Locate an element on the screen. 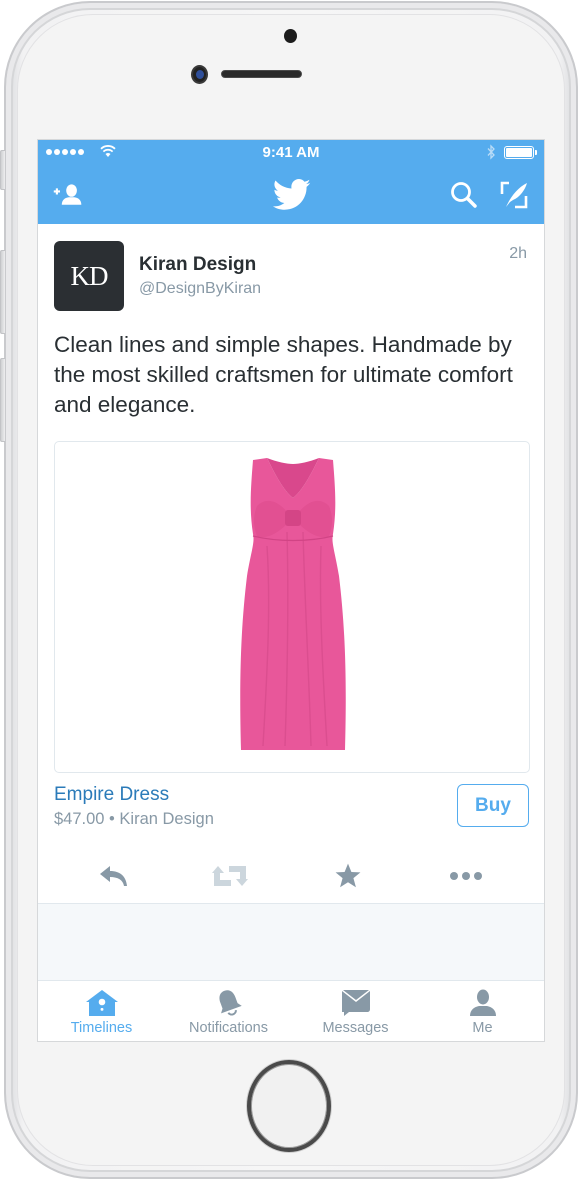 This screenshot has height=1182, width=582. nav-bar is located at coordinates (291, 195).